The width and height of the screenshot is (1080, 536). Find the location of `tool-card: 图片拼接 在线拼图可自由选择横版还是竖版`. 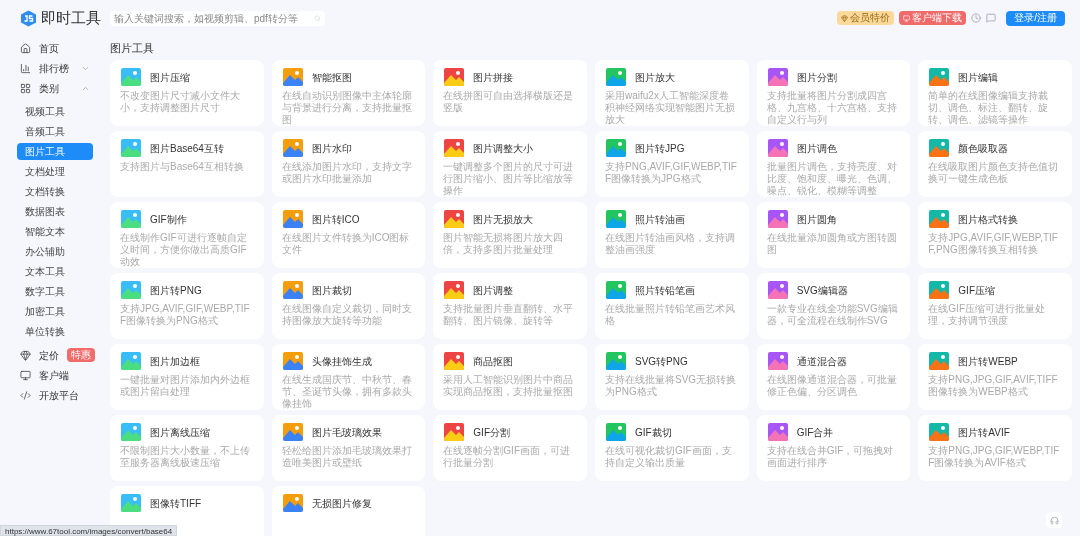

tool-card: 图片拼接 在线拼图可自由选择横版还是竖版 is located at coordinates (510, 93).